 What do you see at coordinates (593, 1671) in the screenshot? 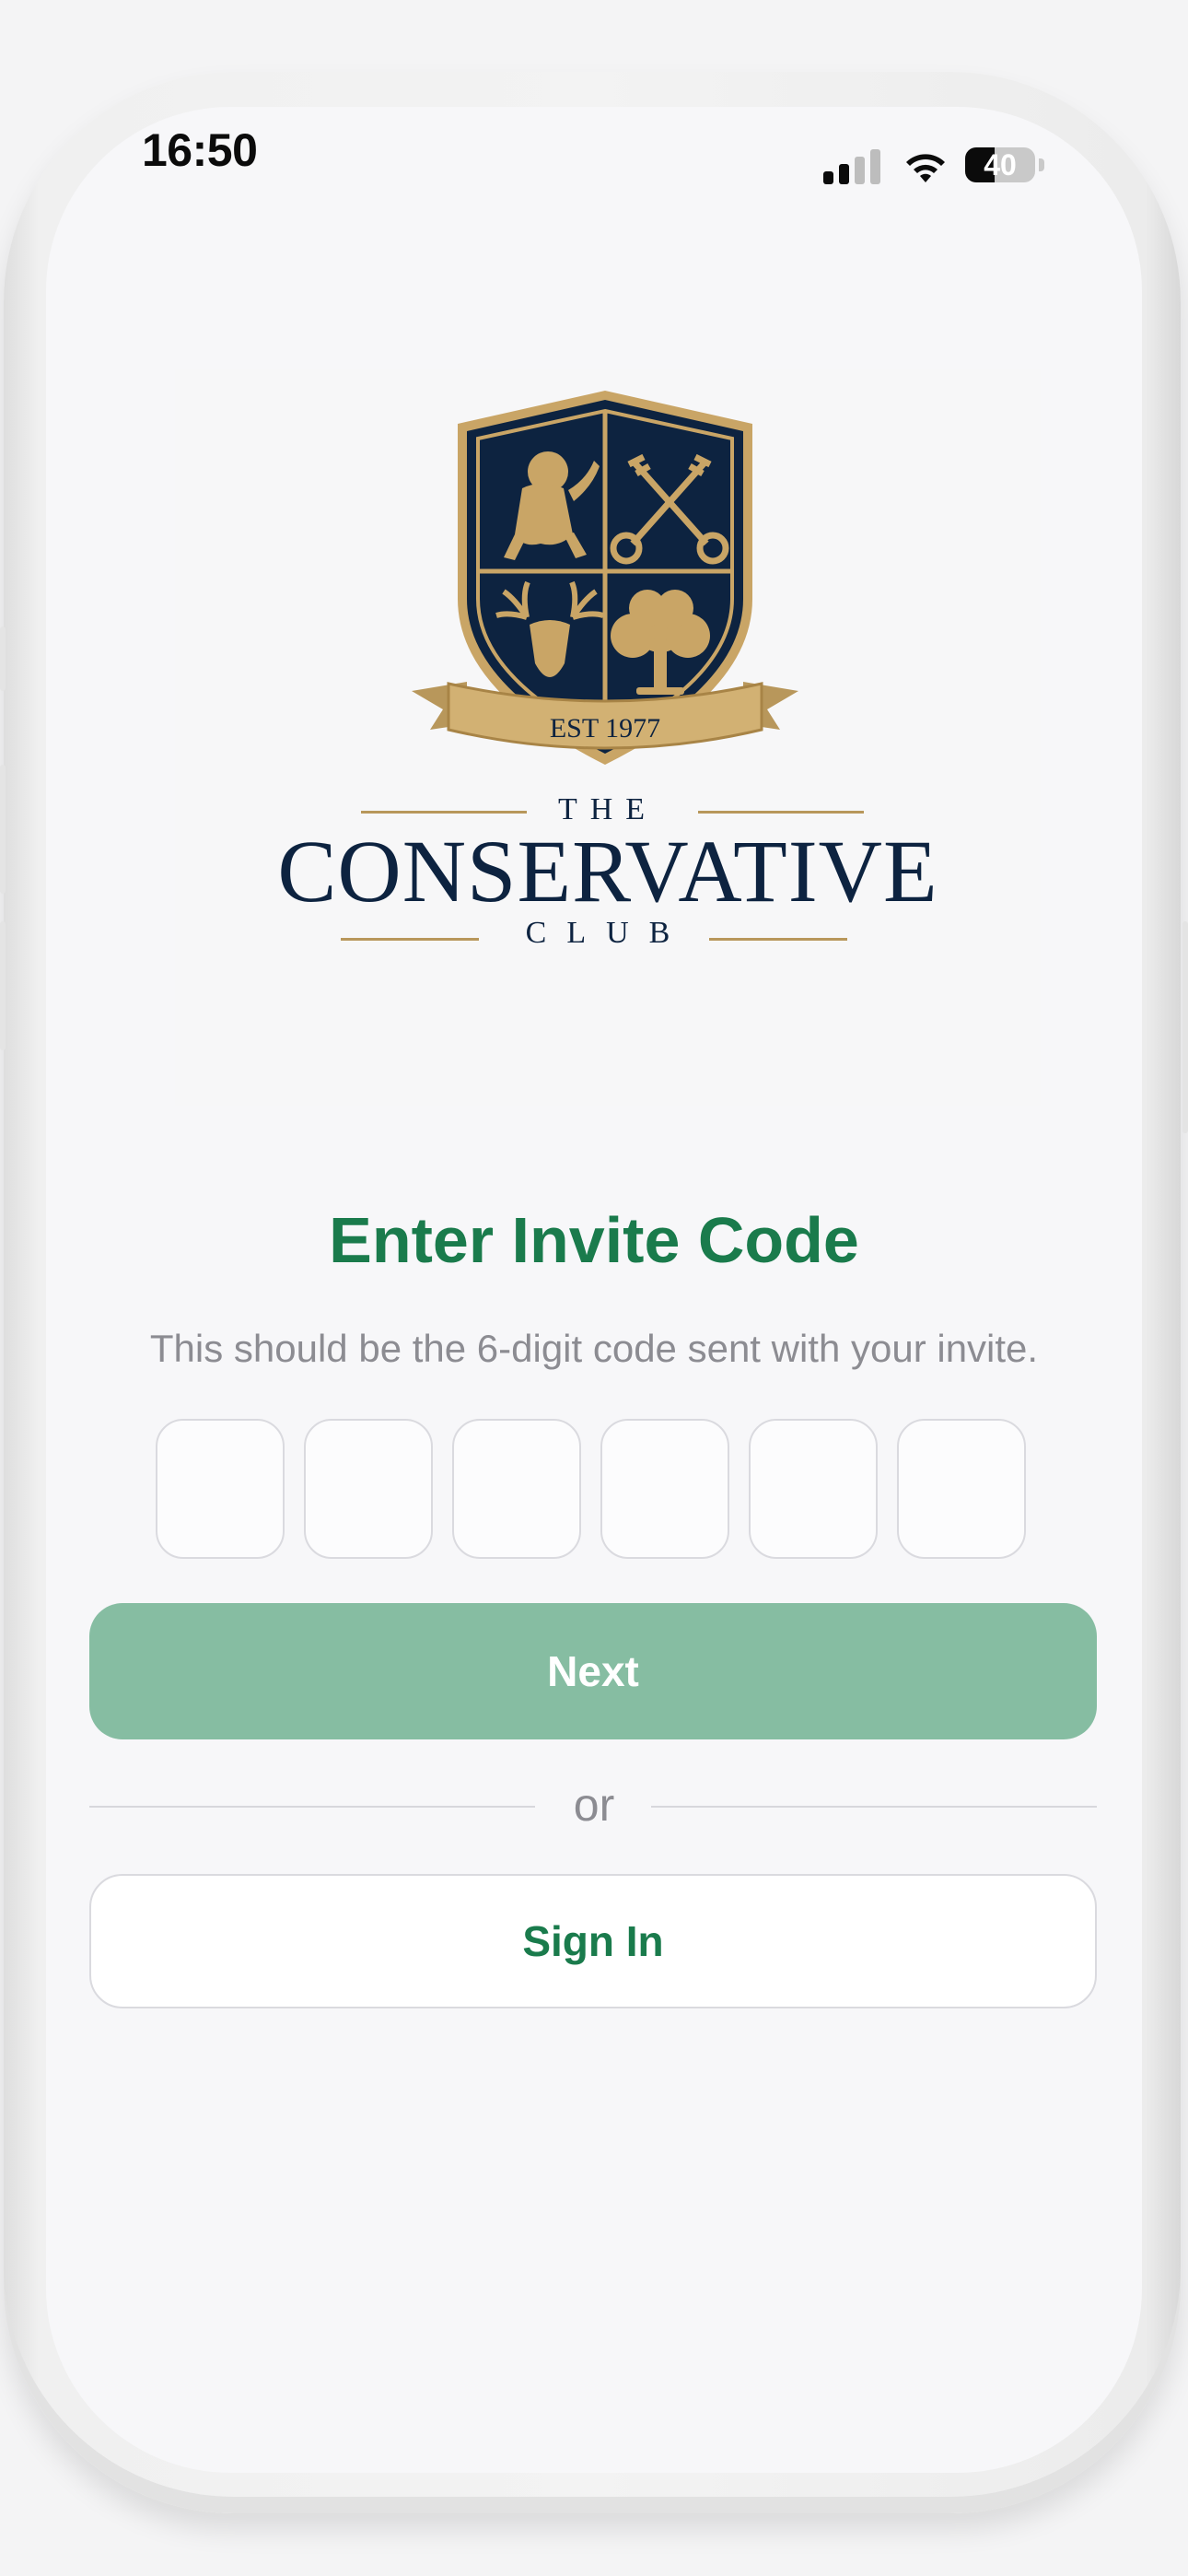
I see `next-button: Next` at bounding box center [593, 1671].